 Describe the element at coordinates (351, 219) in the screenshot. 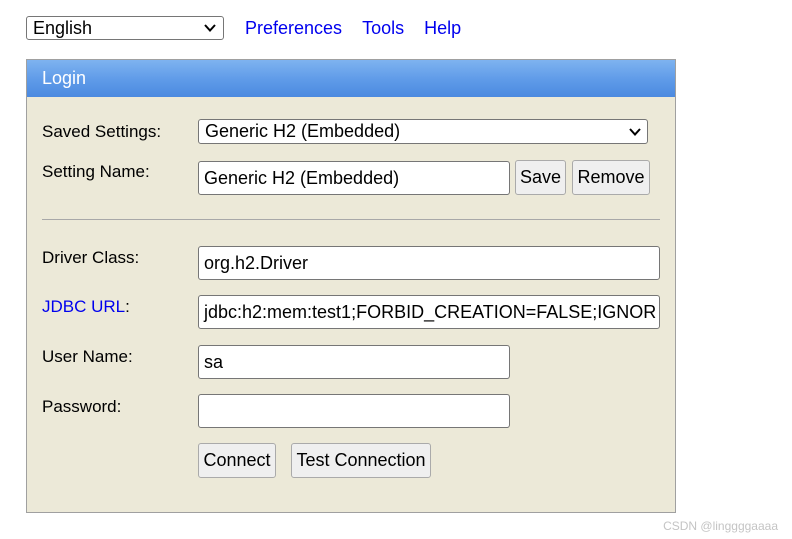

I see `divider` at that location.